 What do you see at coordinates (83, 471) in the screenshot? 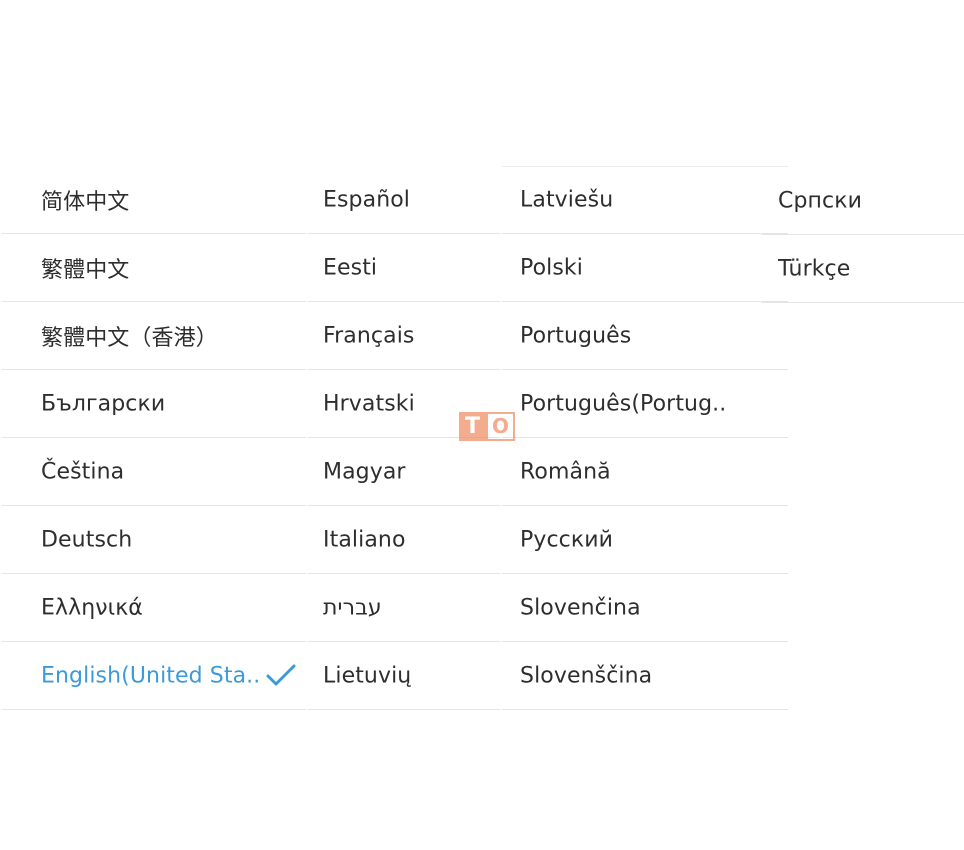
I see `language-label: Čeština` at bounding box center [83, 471].